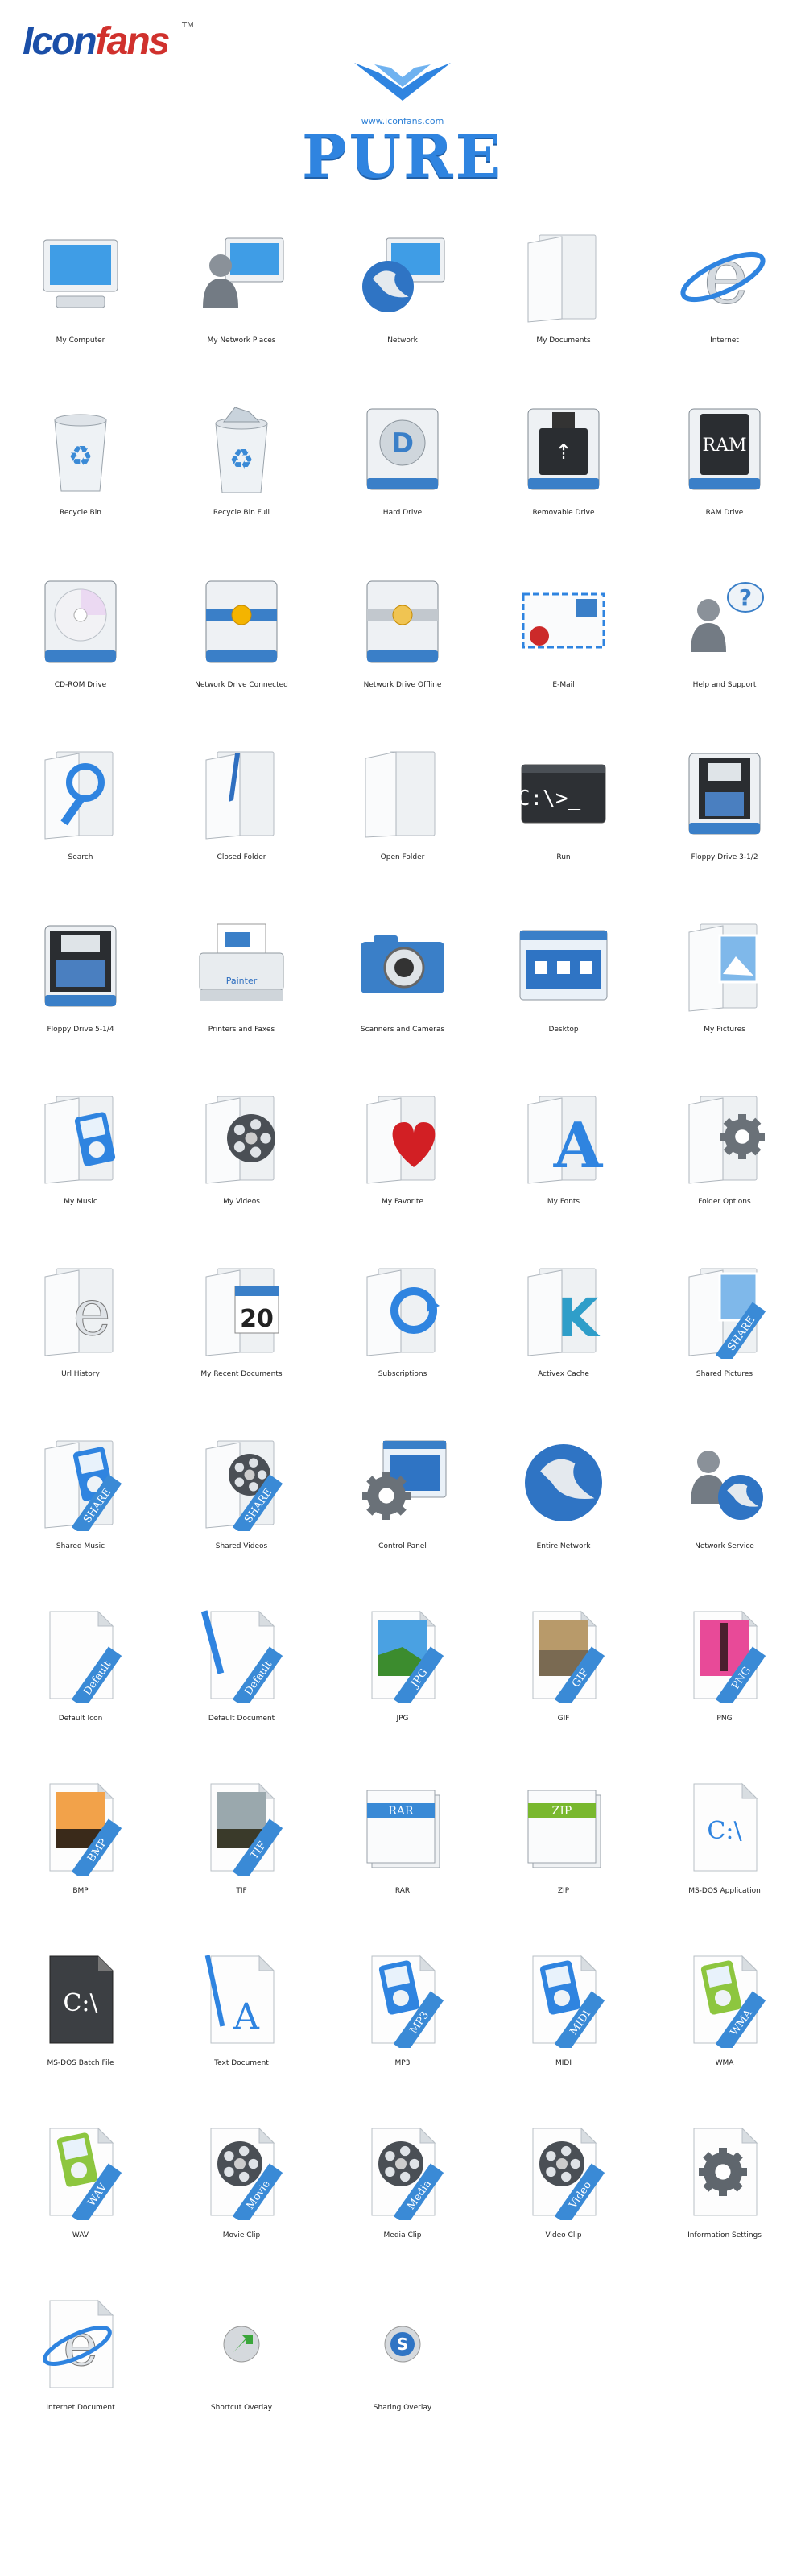 This screenshot has height=2576, width=805. Describe the element at coordinates (724, 992) in the screenshot. I see `desktop-icon-item: My Pictures` at that location.